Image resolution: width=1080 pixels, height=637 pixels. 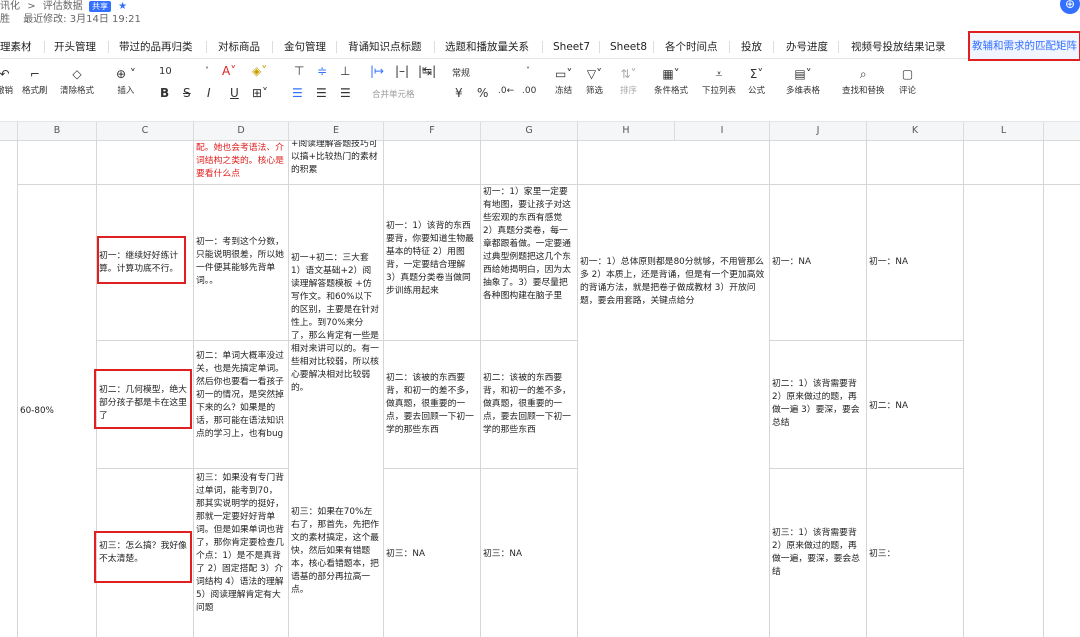 What do you see at coordinates (487, 47) in the screenshot?
I see `sheet-tab: 选题和播放量关系` at bounding box center [487, 47].